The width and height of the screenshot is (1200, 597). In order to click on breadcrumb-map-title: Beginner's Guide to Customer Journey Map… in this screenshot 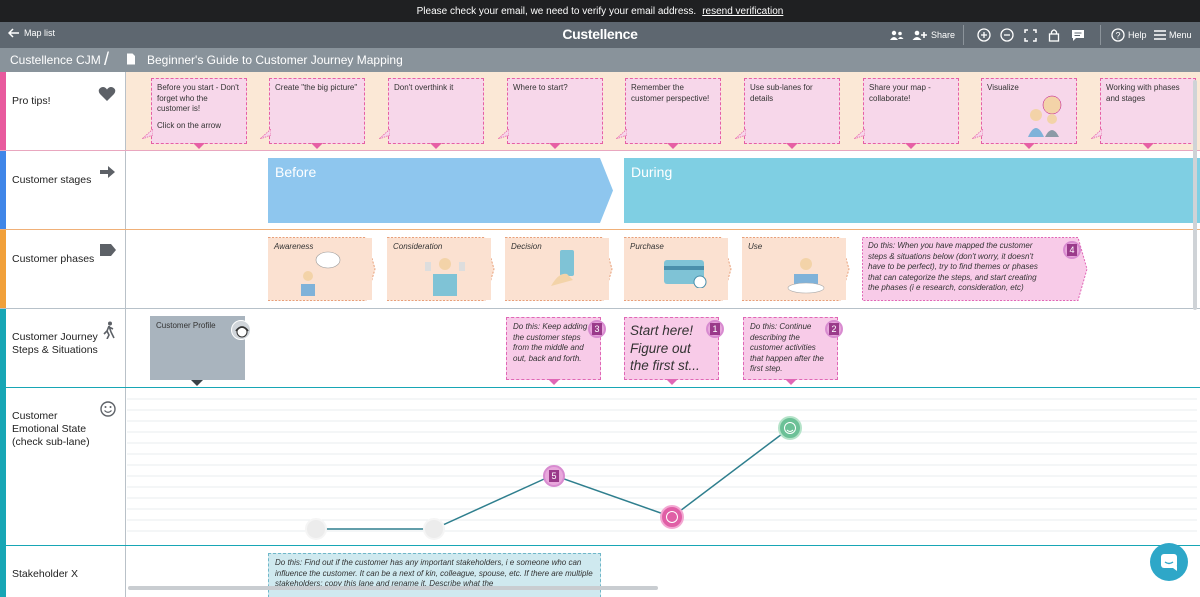, I will do `click(275, 60)`.